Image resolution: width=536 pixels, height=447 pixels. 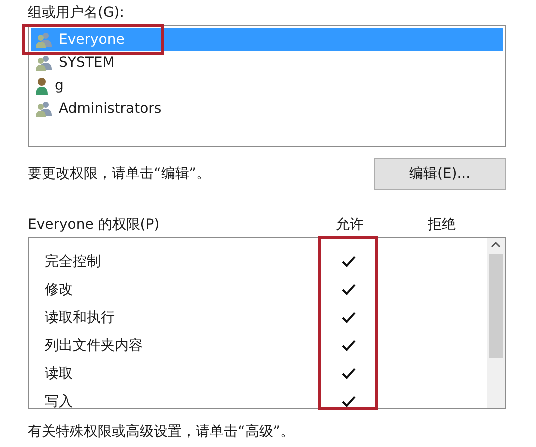 I want to click on user-row: Administrators, so click(x=267, y=108).